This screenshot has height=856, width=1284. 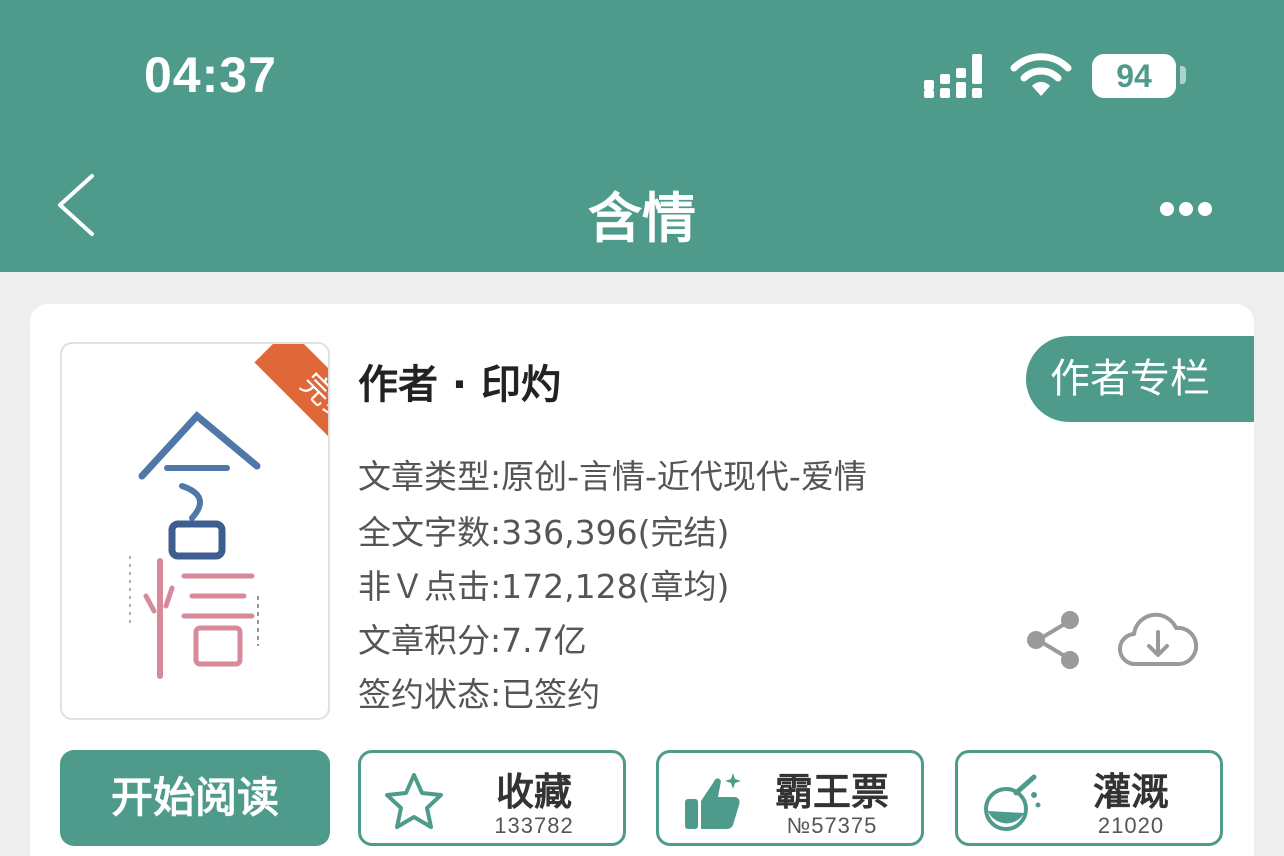 I want to click on nutrient-button: 灌溉 21020, so click(x=1089, y=798).